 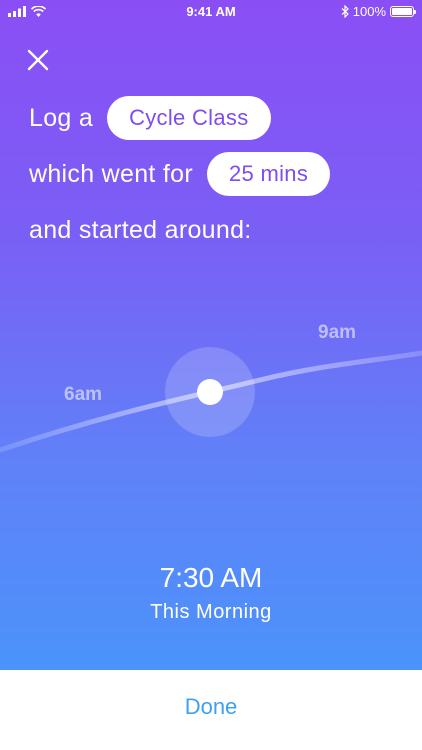 I want to click on close-button, so click(x=38, y=60).